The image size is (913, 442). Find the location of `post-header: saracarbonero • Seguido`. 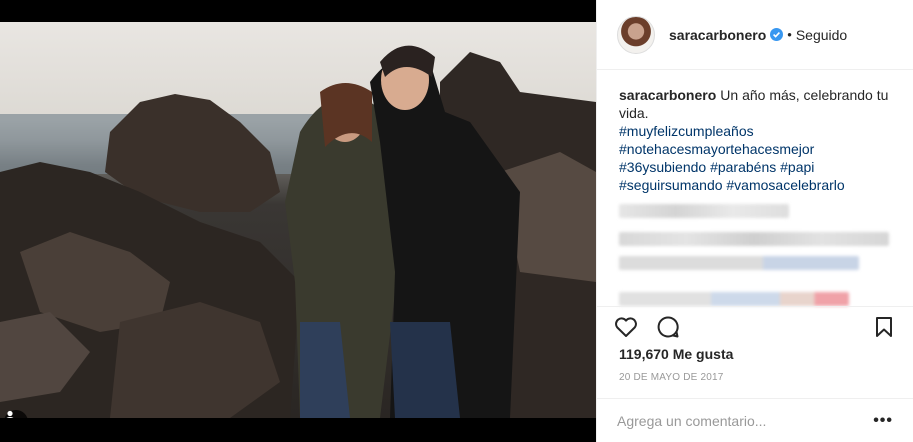

post-header: saracarbonero • Seguido is located at coordinates (755, 35).